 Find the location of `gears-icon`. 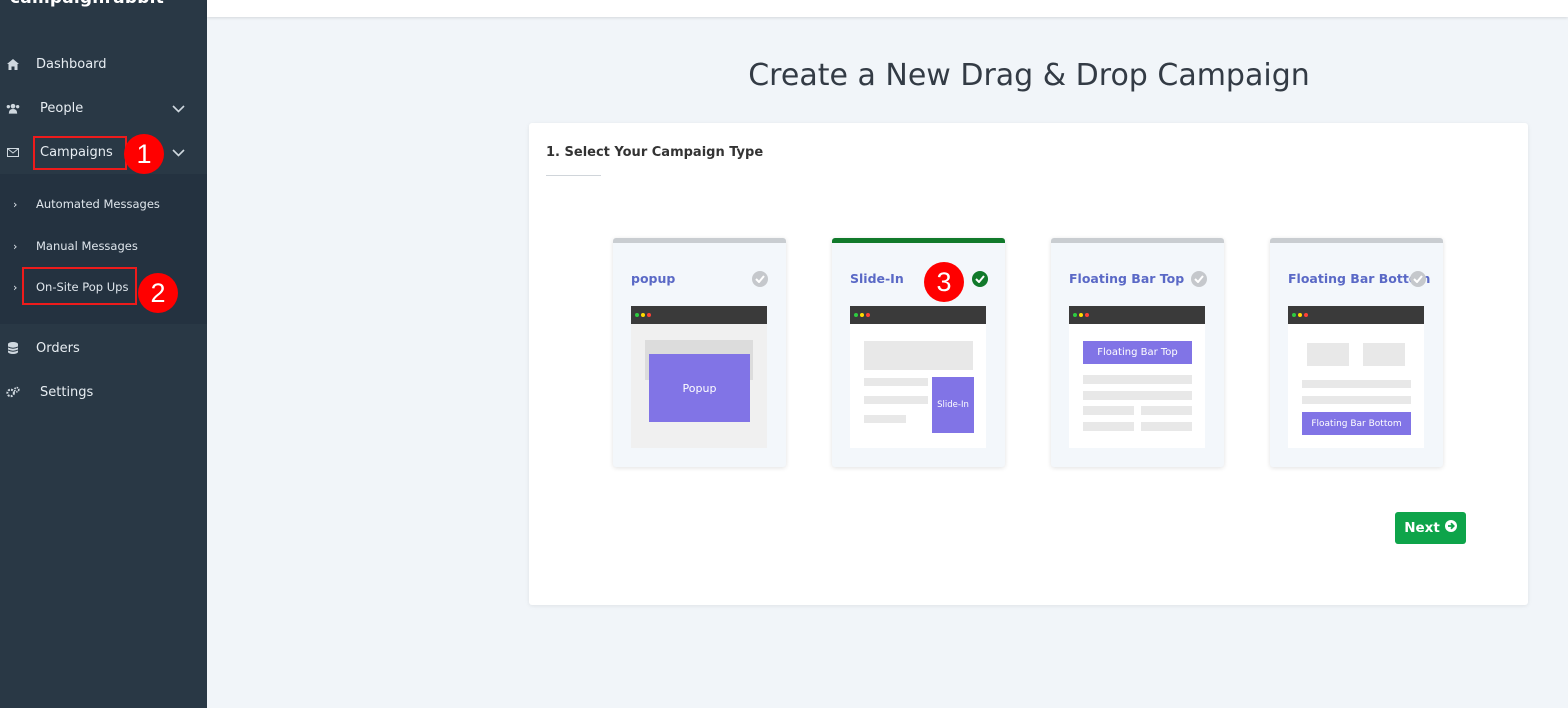

gears-icon is located at coordinates (13, 392).